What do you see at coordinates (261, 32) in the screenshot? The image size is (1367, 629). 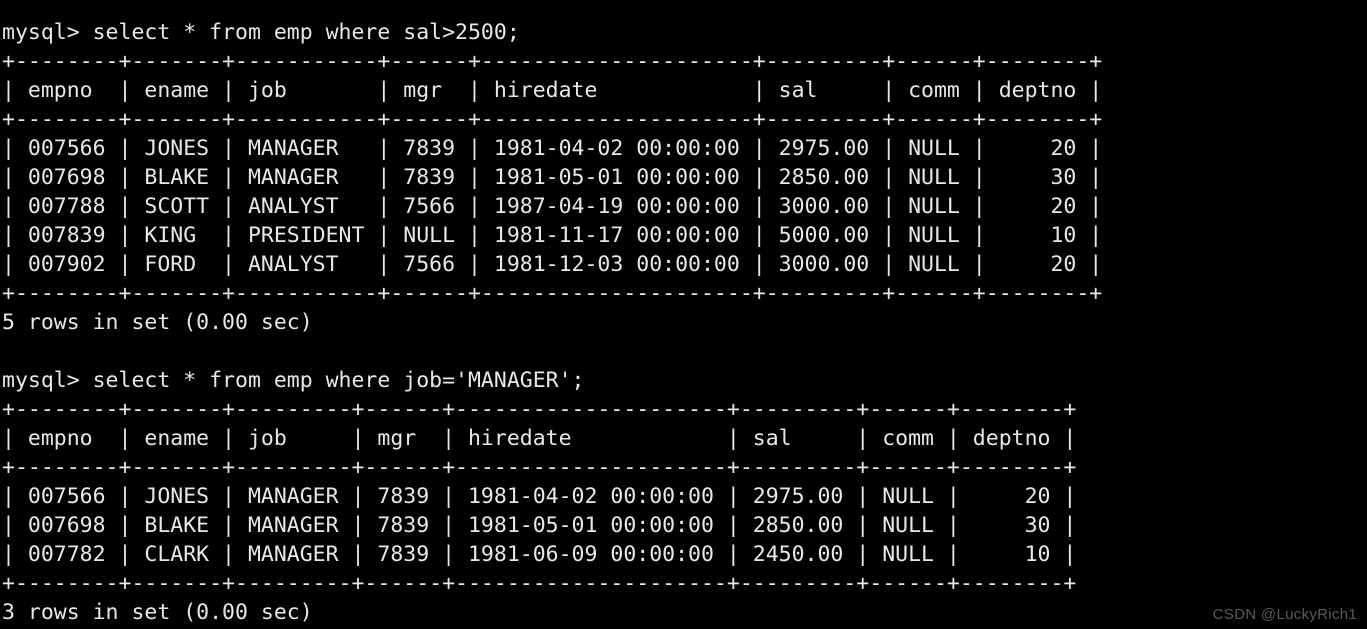 I see `command-line-1: mysql> select * from emp where sal>2500;` at bounding box center [261, 32].